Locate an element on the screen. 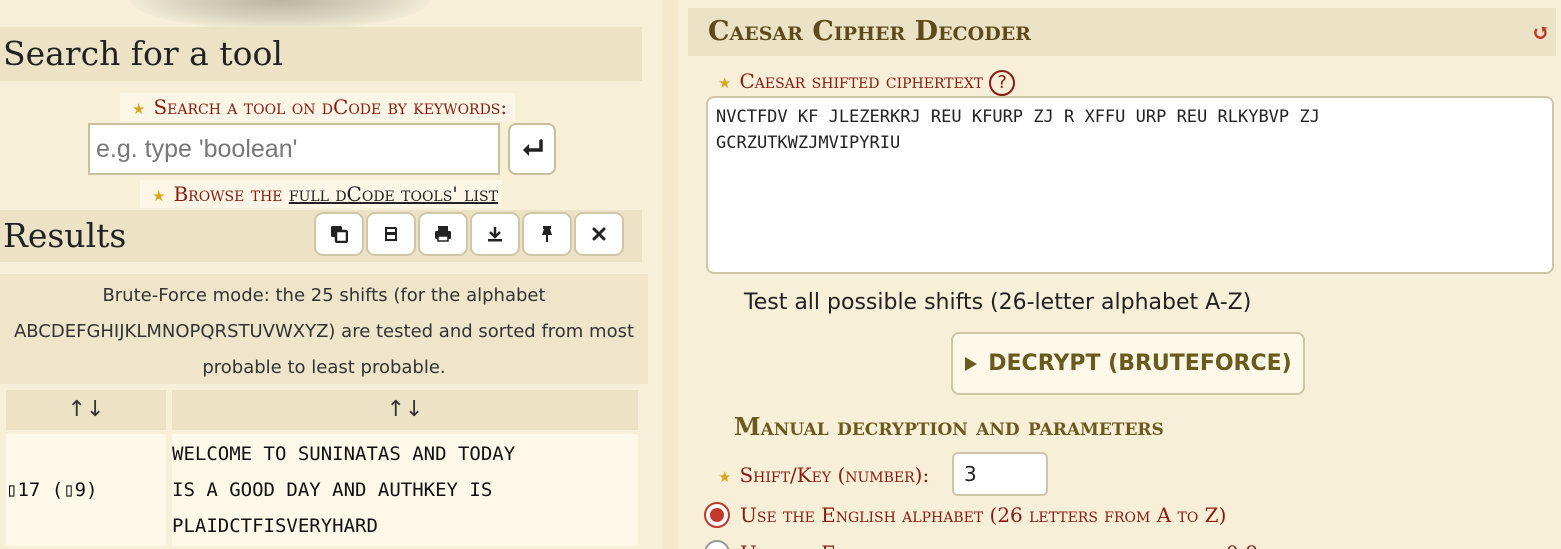 Image resolution: width=1561 pixels, height=549 pixels. print-button is located at coordinates (443, 234).